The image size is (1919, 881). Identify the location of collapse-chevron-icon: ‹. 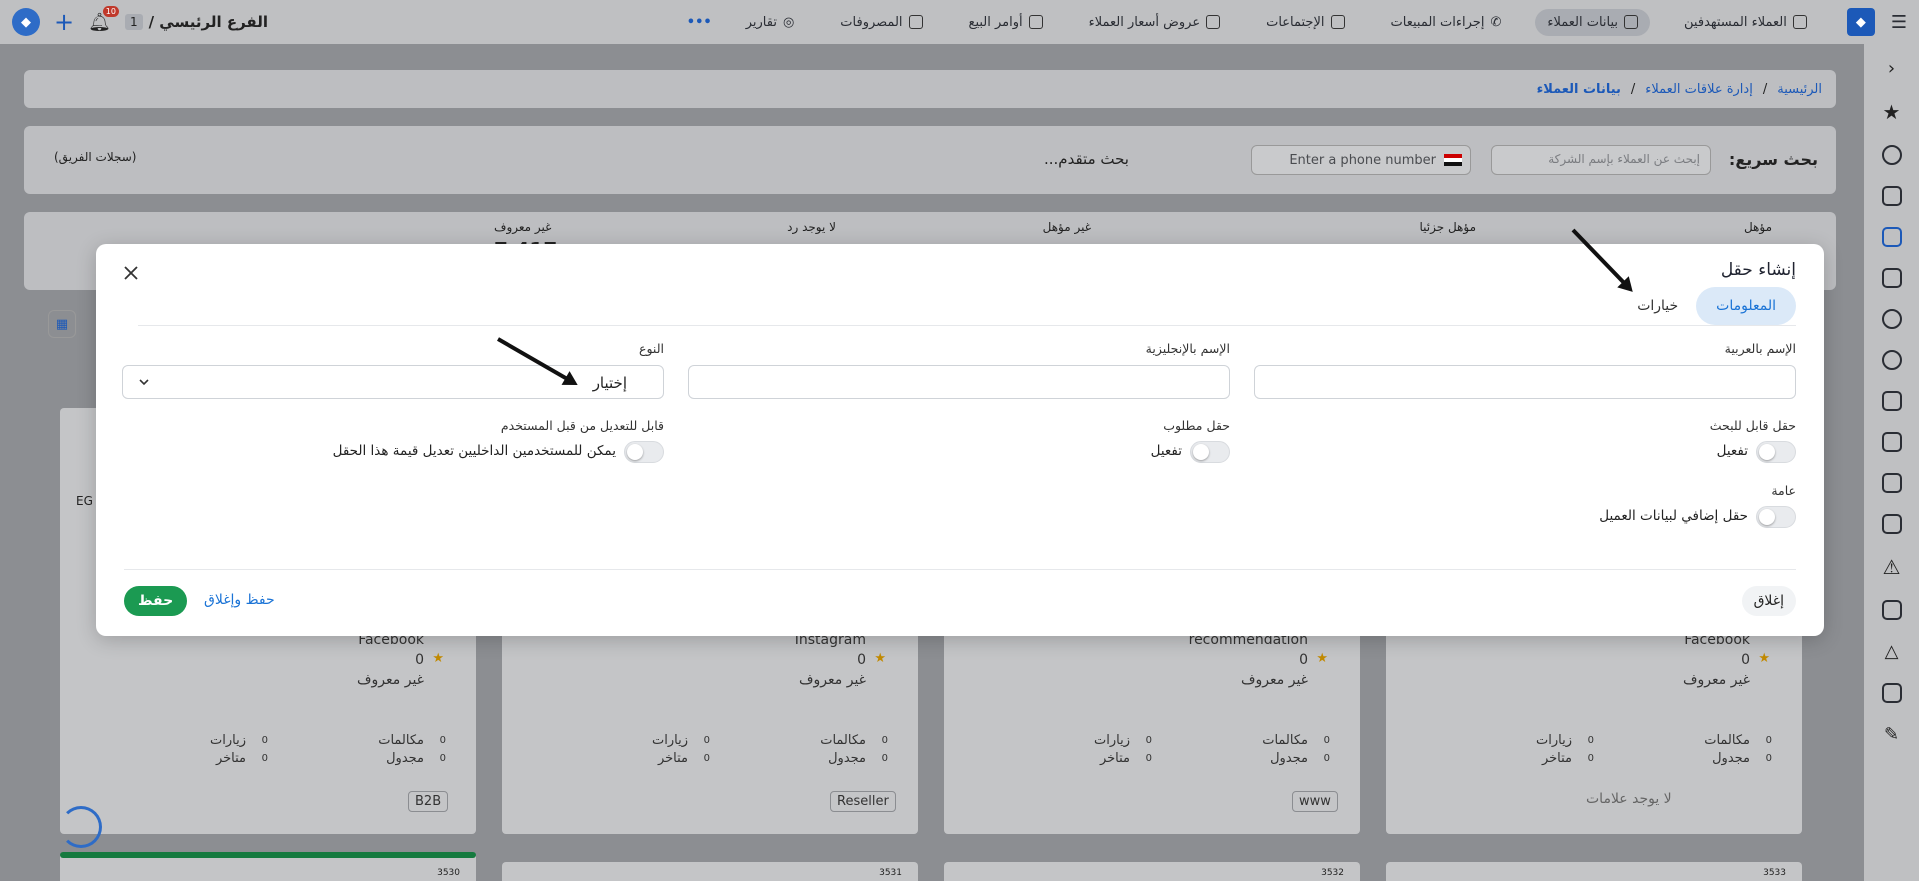
(1891, 68).